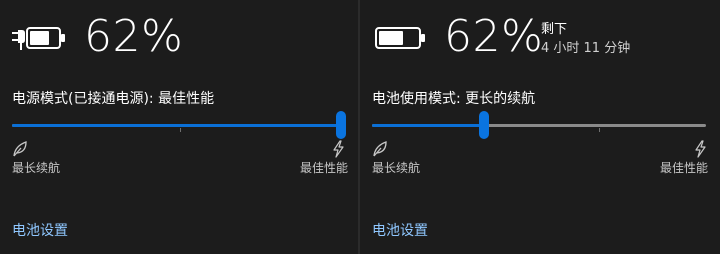 The height and width of the screenshot is (254, 720). I want to click on remaining-time: 4 小时 11 分钟, so click(586, 48).